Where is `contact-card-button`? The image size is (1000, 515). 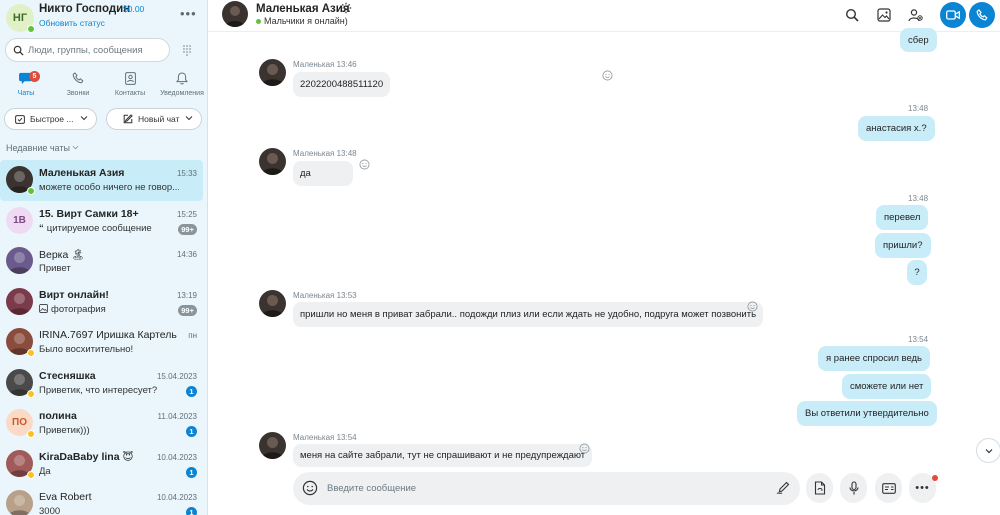 contact-card-button is located at coordinates (888, 488).